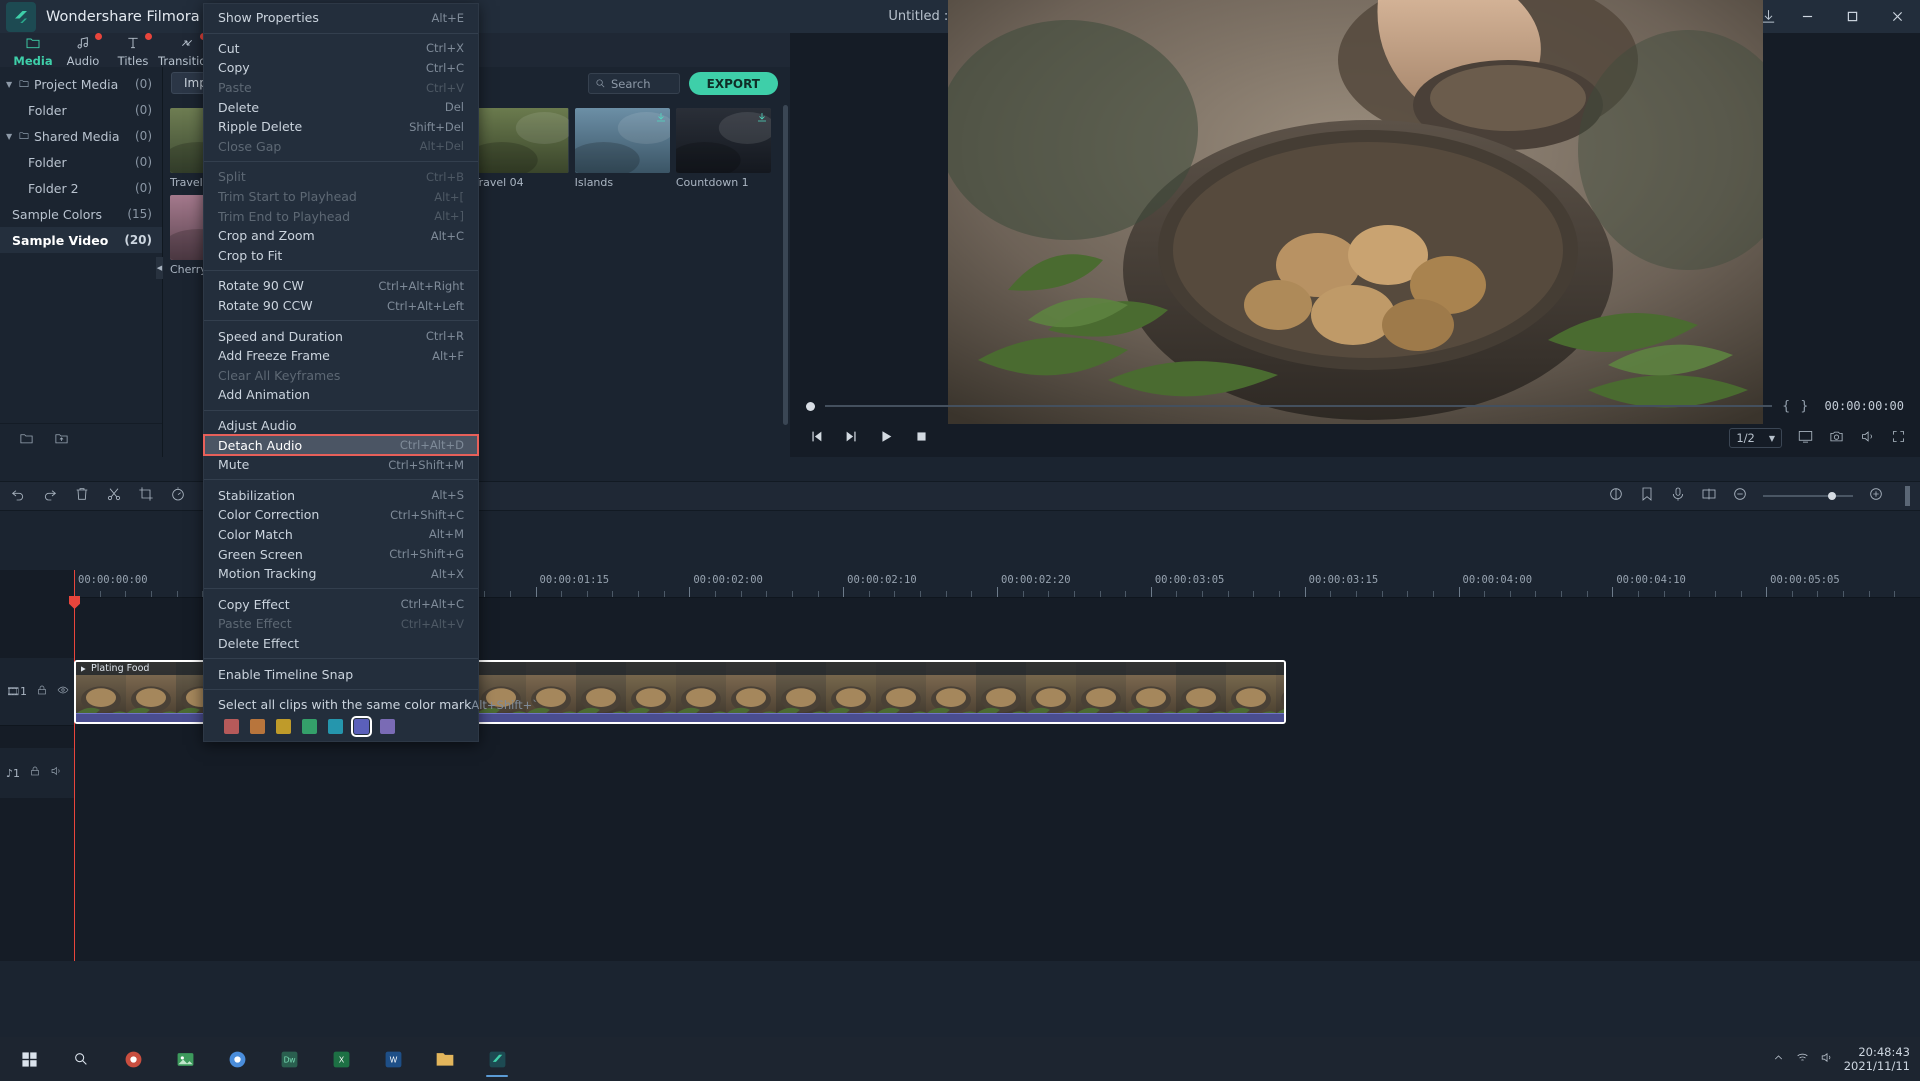  What do you see at coordinates (1647, 496) in the screenshot?
I see `marker-icon` at bounding box center [1647, 496].